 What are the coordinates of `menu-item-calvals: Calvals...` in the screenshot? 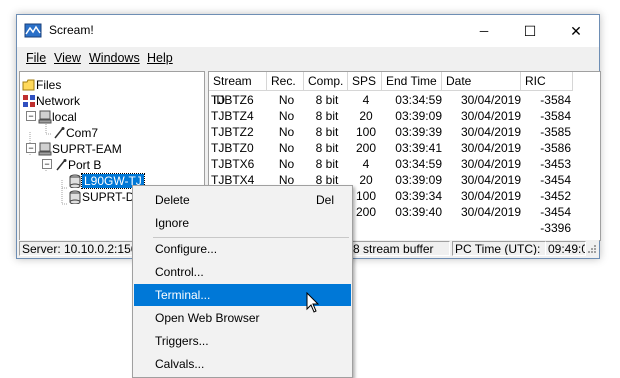 It's located at (242, 364).